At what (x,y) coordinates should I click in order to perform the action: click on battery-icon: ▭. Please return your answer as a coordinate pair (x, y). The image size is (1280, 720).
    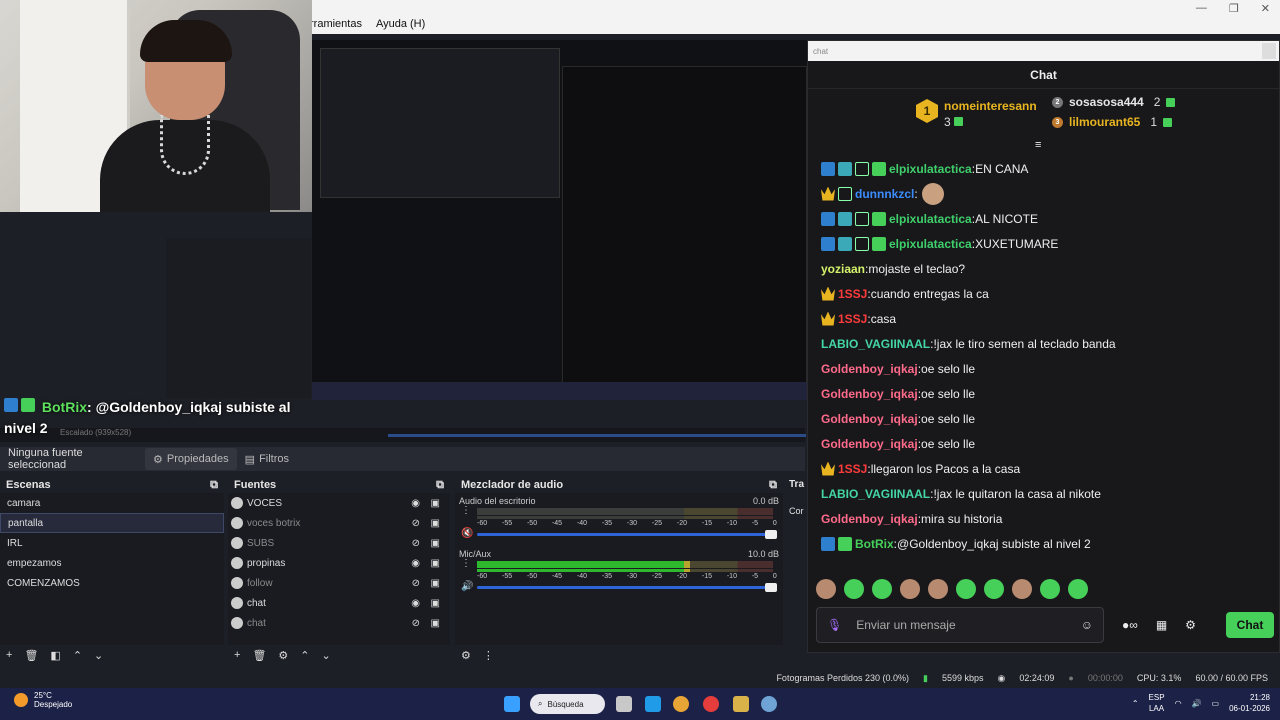
    Looking at the image, I should click on (1216, 703).